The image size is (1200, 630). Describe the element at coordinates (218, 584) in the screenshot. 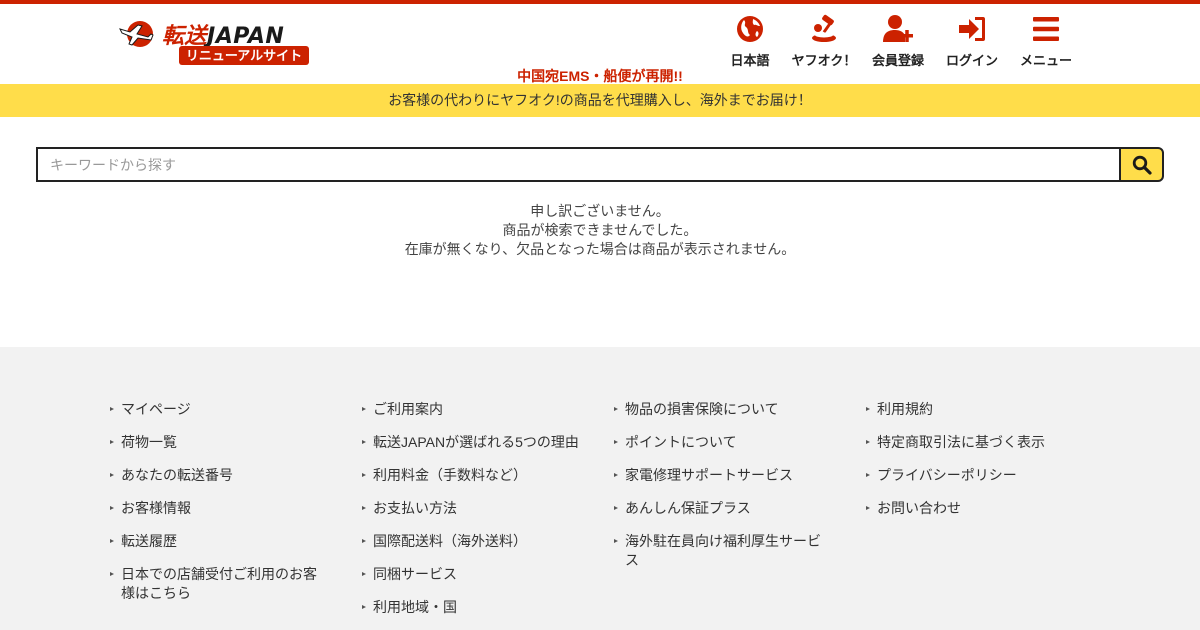

I see `footer-link: 日本での店舗受付ご利用のお客様はこちら` at that location.